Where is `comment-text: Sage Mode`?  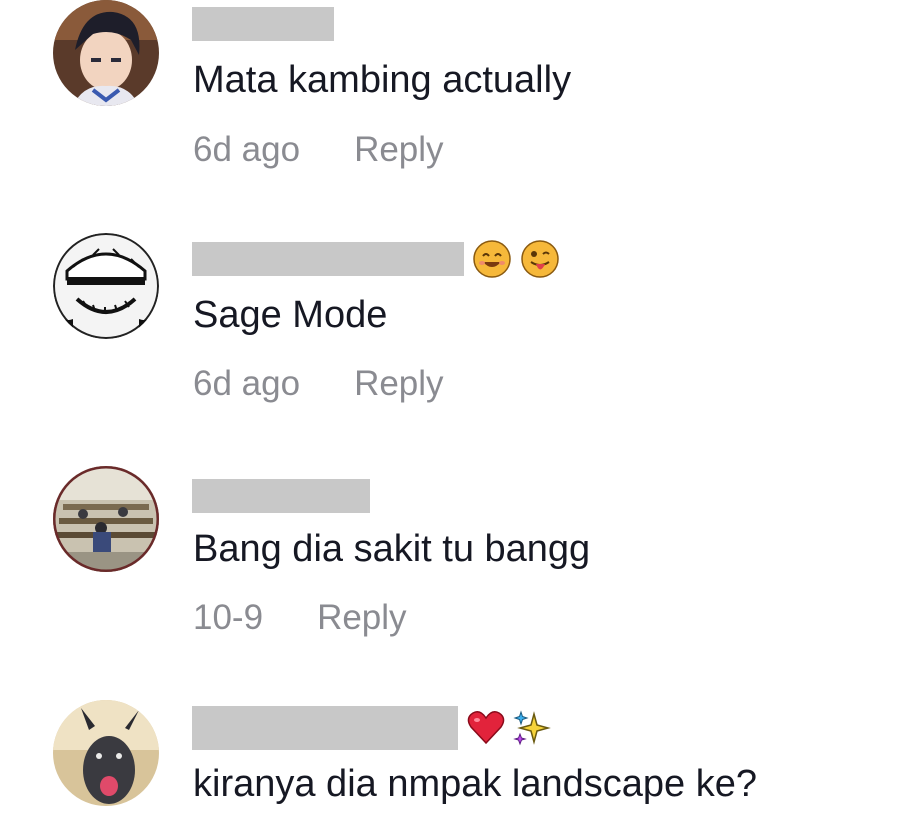
comment-text: Sage Mode is located at coordinates (290, 315).